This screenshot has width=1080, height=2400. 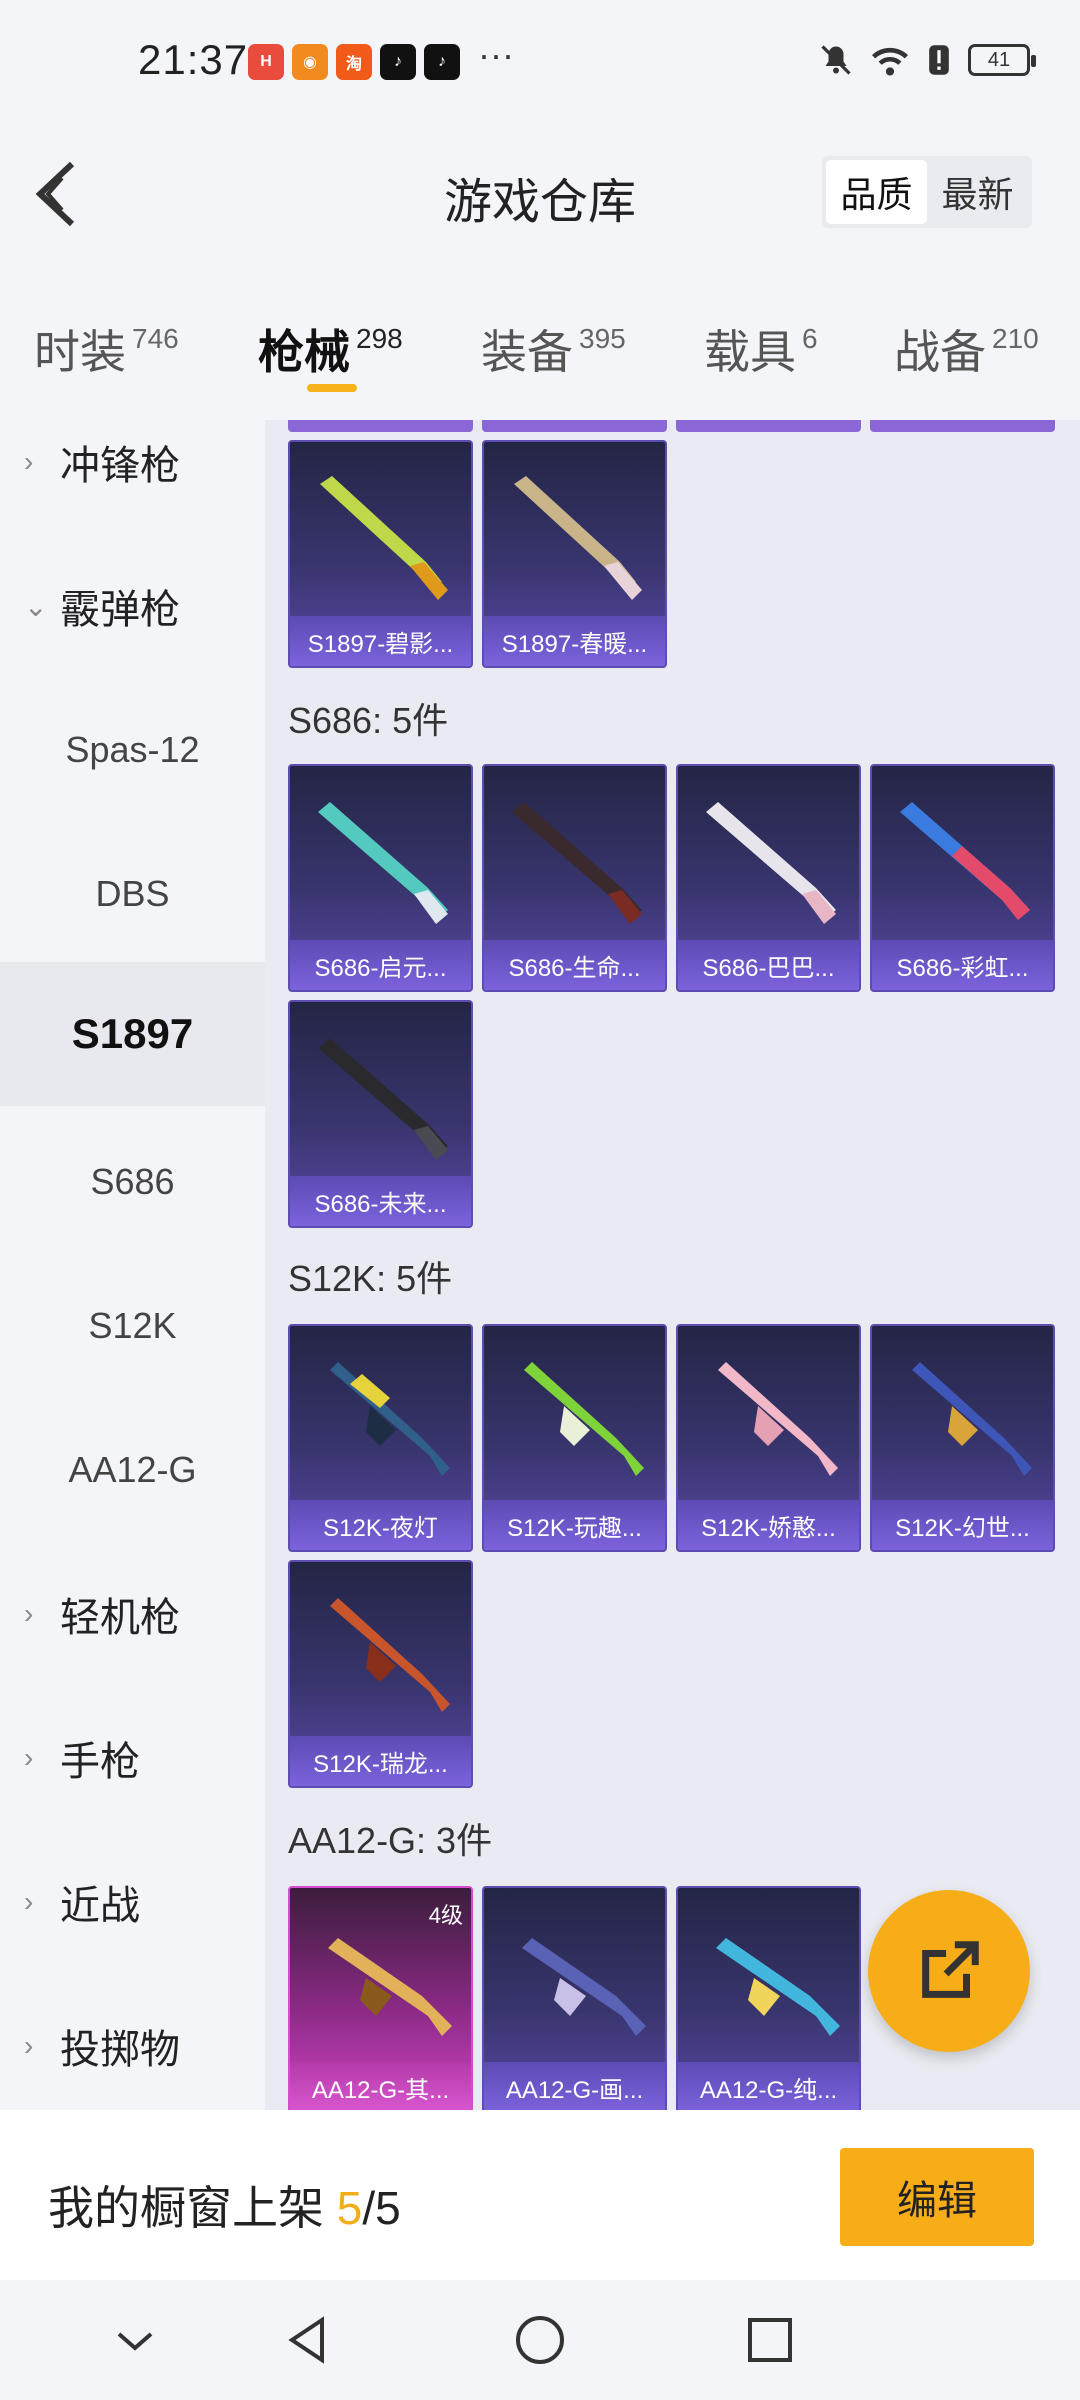 I want to click on huawei-app-icon: H, so click(x=266, y=62).